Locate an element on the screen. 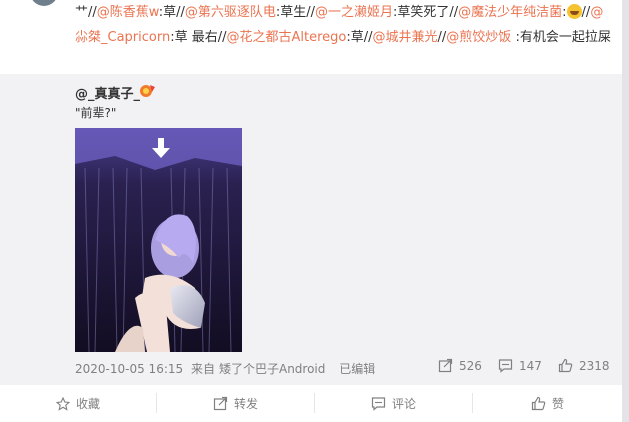 This screenshot has width=629, height=422. repost-comment-stat: 147 is located at coordinates (520, 365).